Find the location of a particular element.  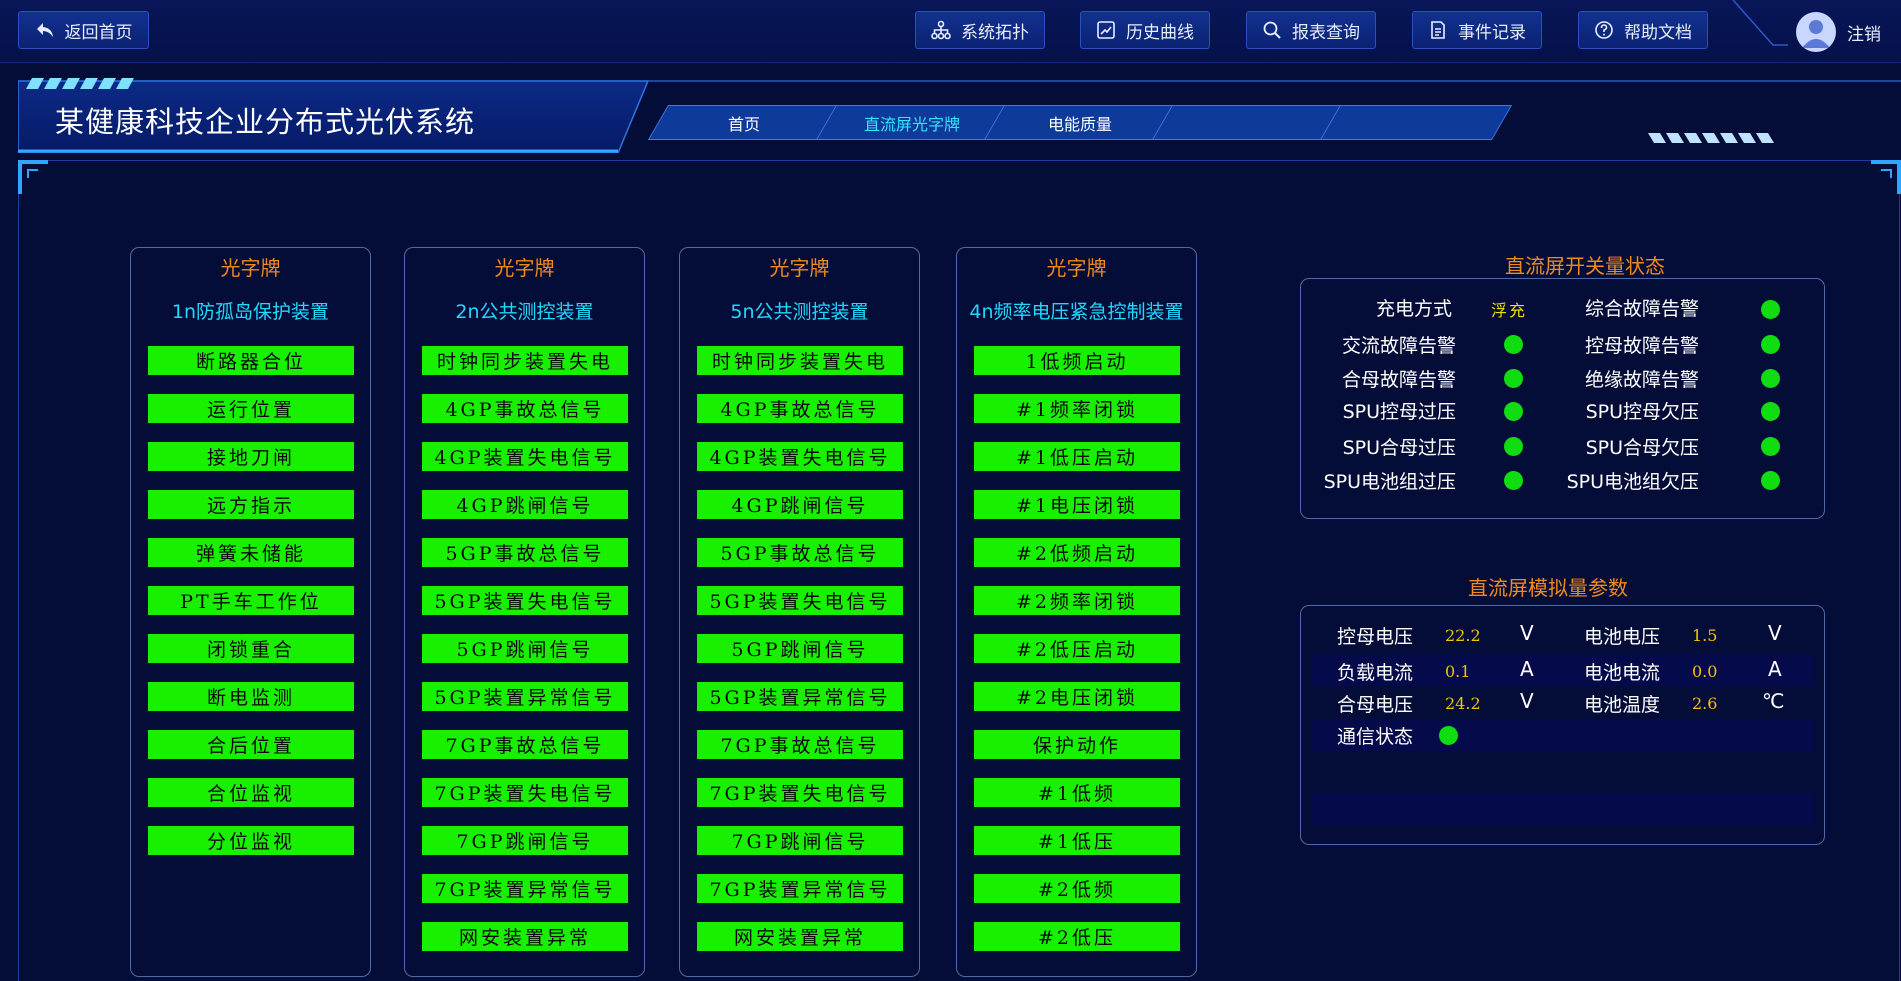

param-label: 电池温度 is located at coordinates (1622, 705).